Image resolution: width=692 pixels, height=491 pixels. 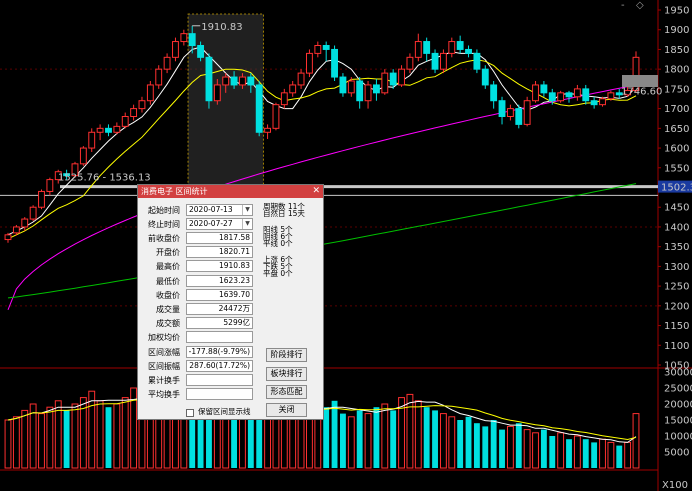 What do you see at coordinates (219, 294) in the screenshot?
I see `field-value: 1639.70` at bounding box center [219, 294].